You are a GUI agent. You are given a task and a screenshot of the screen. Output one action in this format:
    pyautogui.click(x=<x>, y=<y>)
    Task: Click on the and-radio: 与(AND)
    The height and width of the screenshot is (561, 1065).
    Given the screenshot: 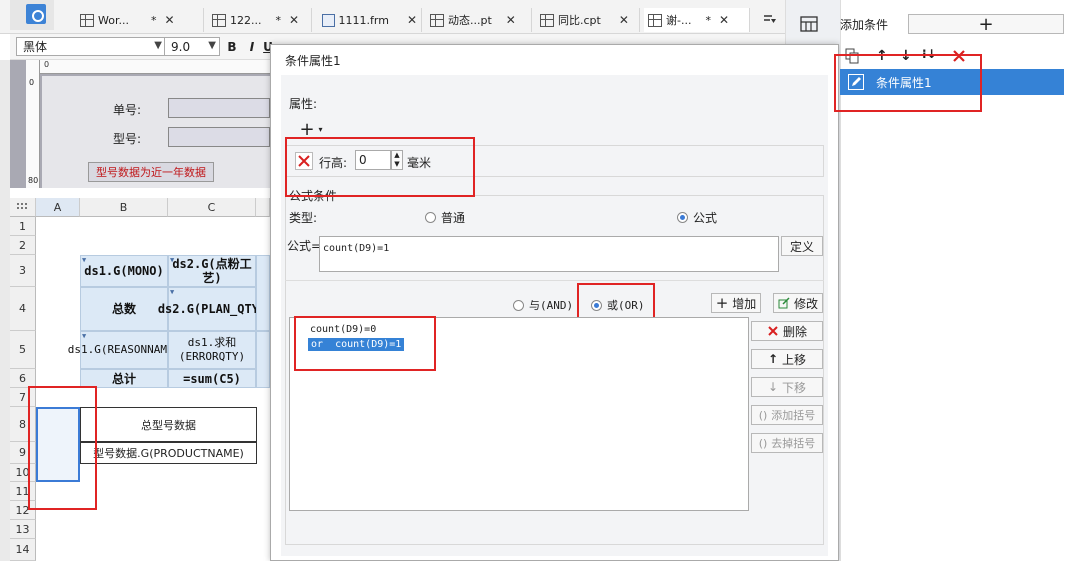 What is the action you would take?
    pyautogui.click(x=543, y=305)
    